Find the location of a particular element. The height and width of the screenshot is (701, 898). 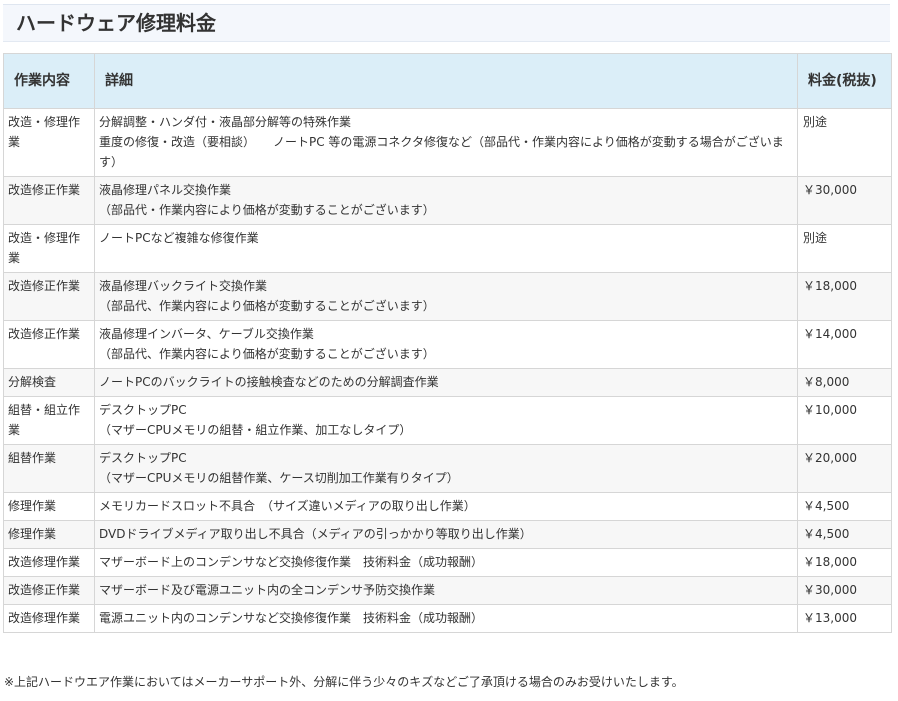

price-cell: ￥8,000 is located at coordinates (844, 382).